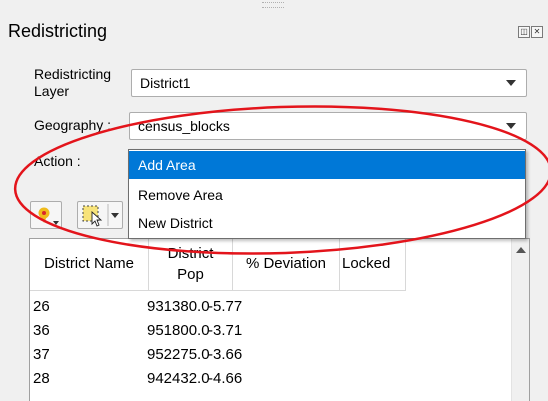 This screenshot has height=401, width=548. Describe the element at coordinates (328, 126) in the screenshot. I see `geography-select: census_blocks` at that location.